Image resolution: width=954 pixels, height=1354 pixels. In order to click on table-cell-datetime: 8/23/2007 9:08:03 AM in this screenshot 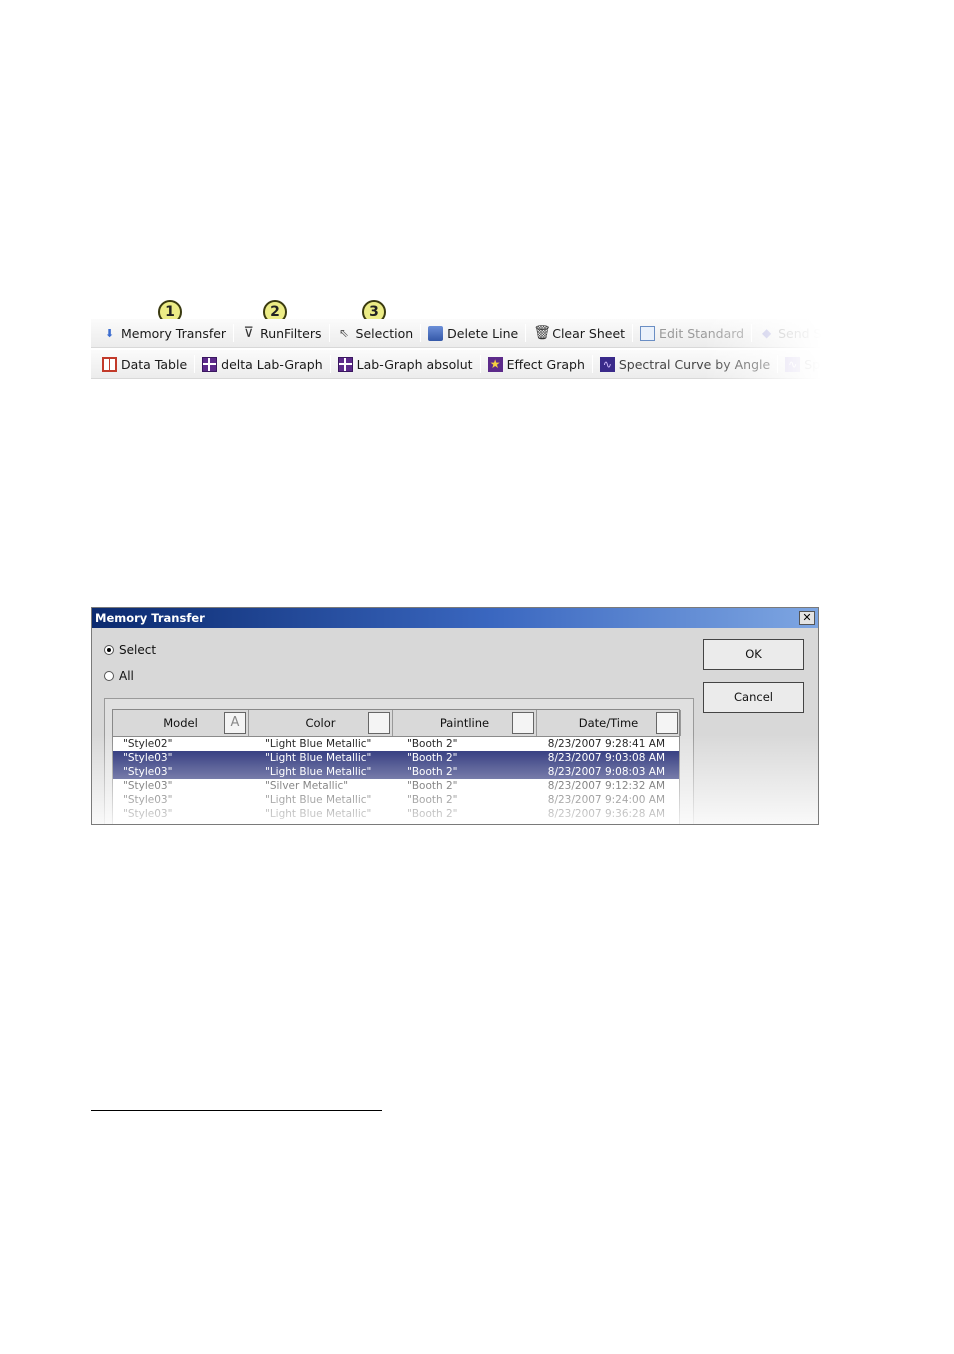, I will do `click(606, 772)`.